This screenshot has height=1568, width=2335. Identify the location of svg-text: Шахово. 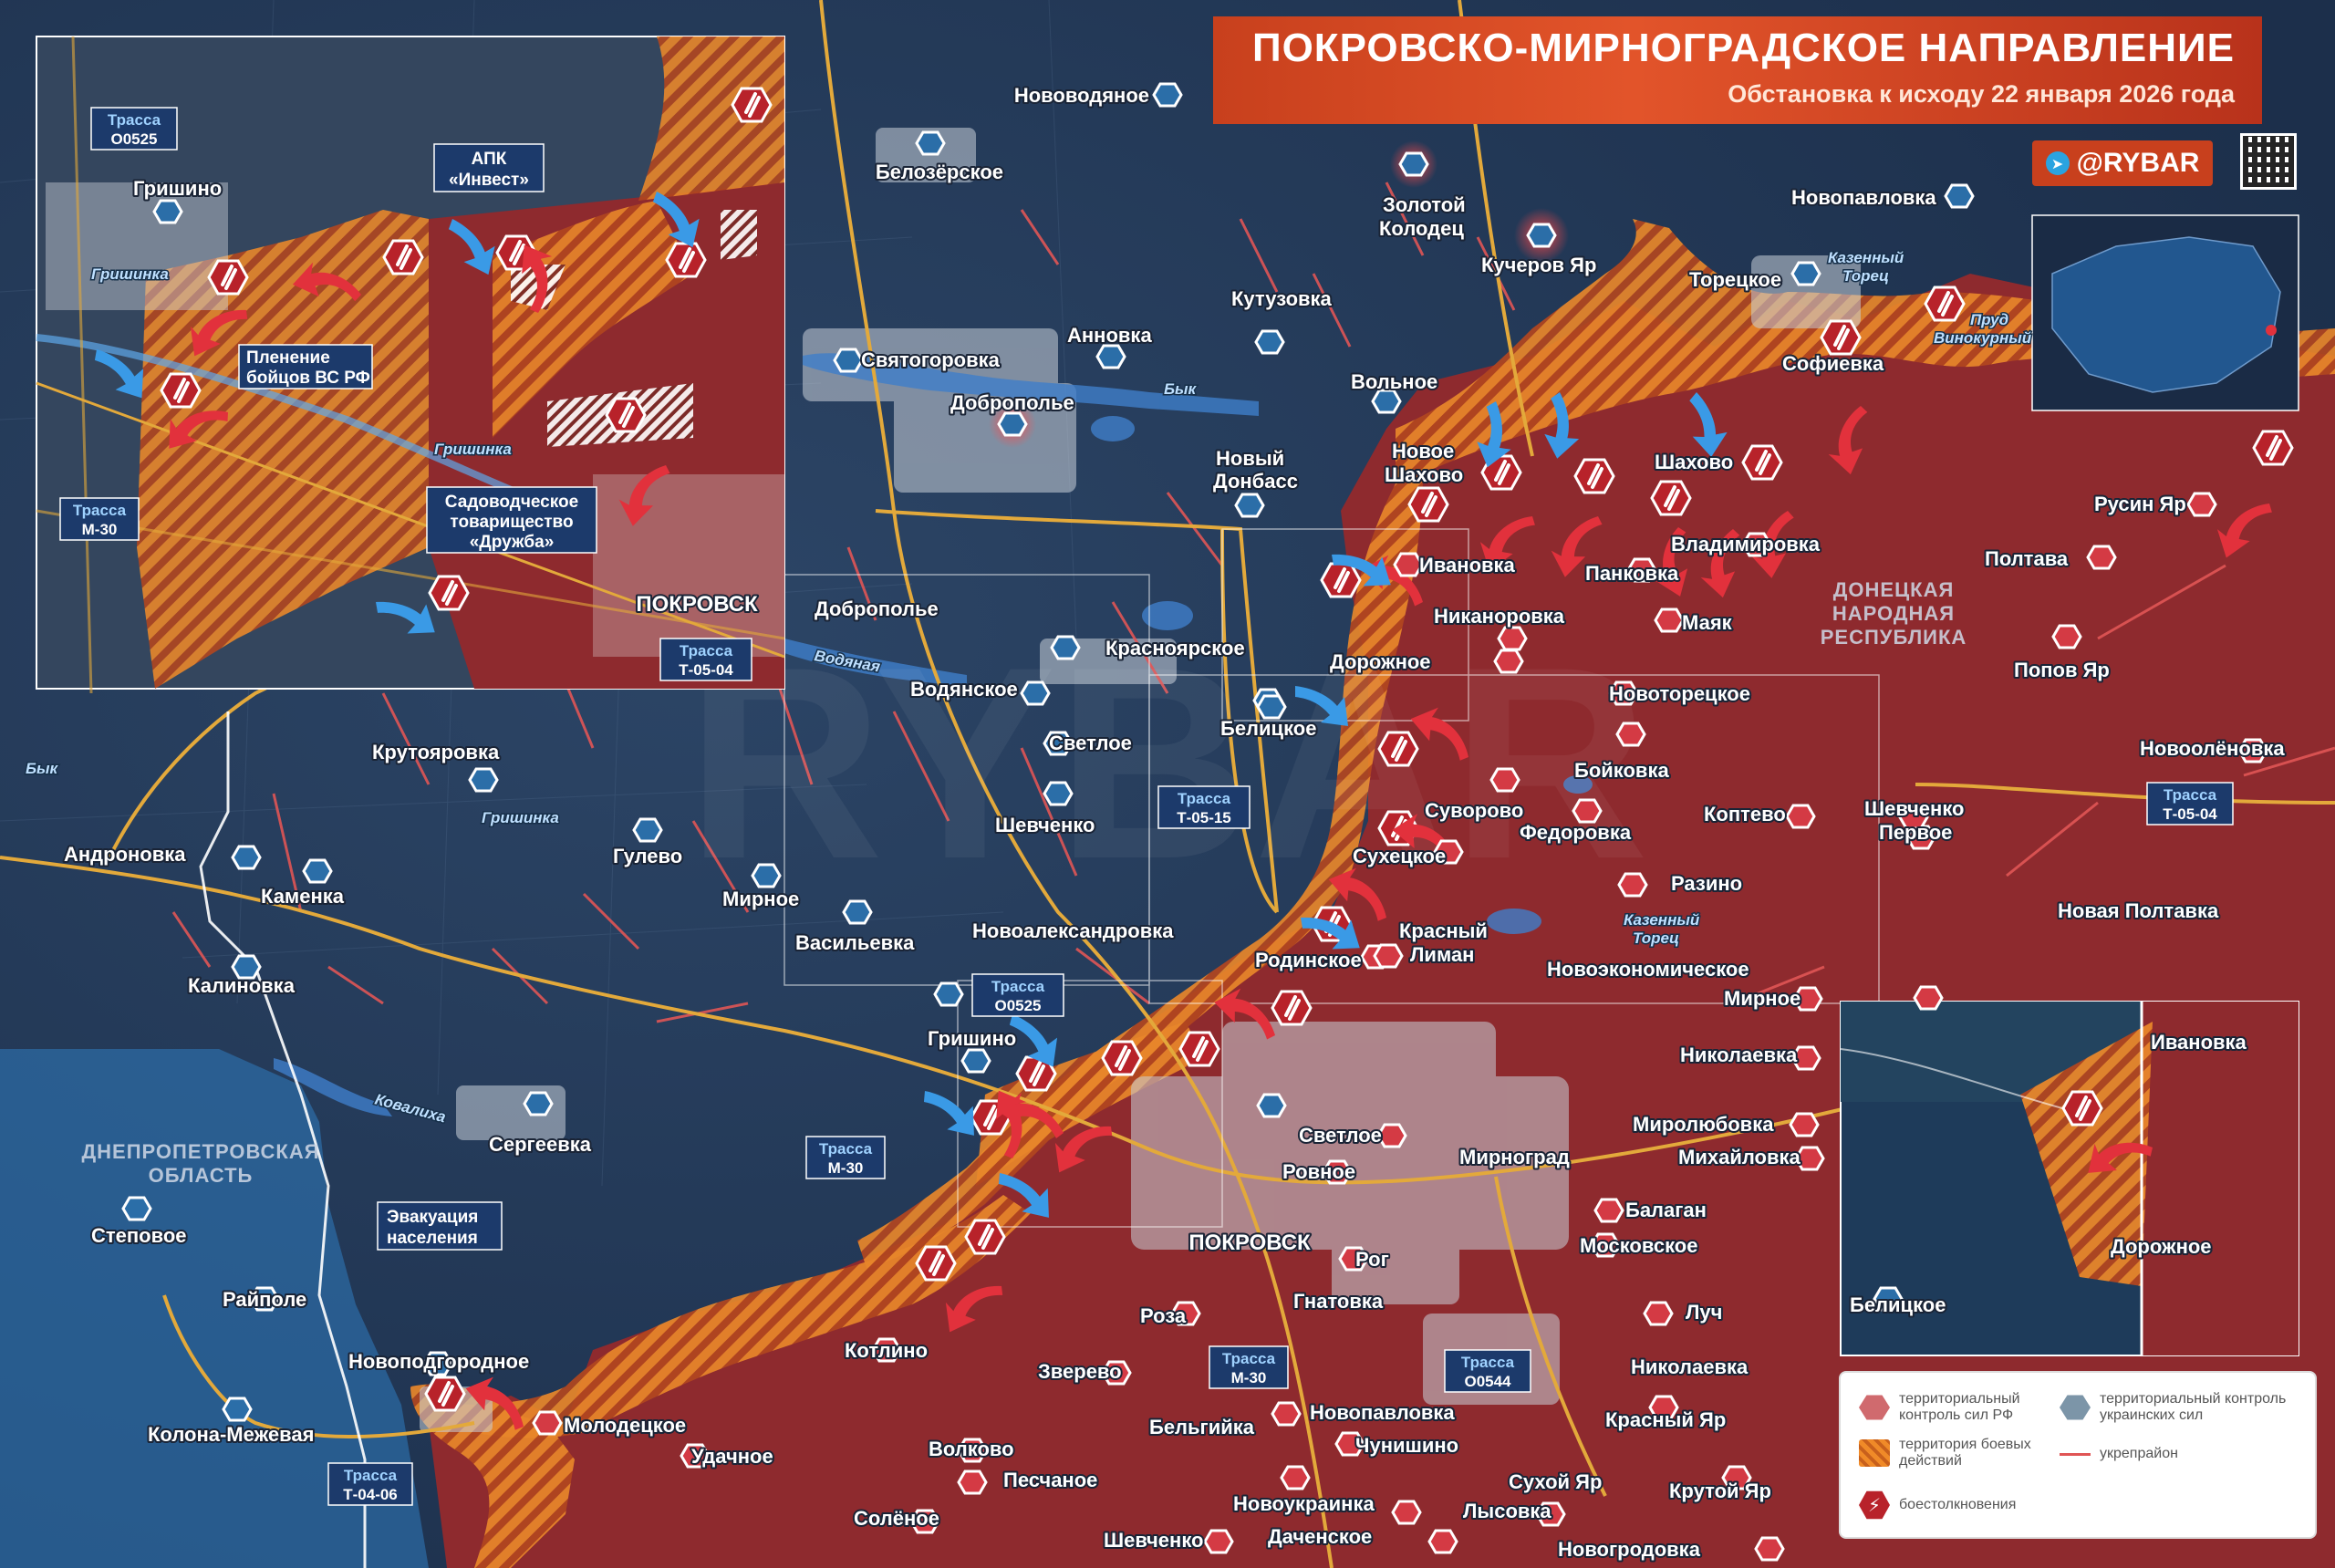
(1424, 474).